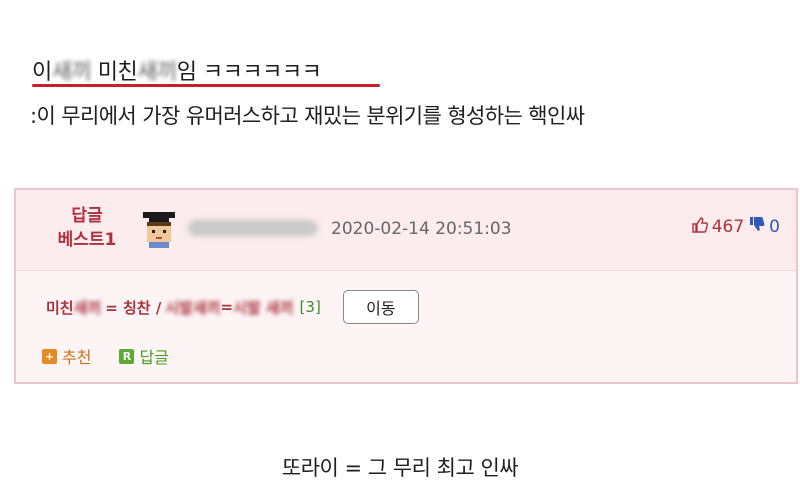 The image size is (800, 497). What do you see at coordinates (71, 72) in the screenshot?
I see `headline-censored-1: 새끼` at bounding box center [71, 72].